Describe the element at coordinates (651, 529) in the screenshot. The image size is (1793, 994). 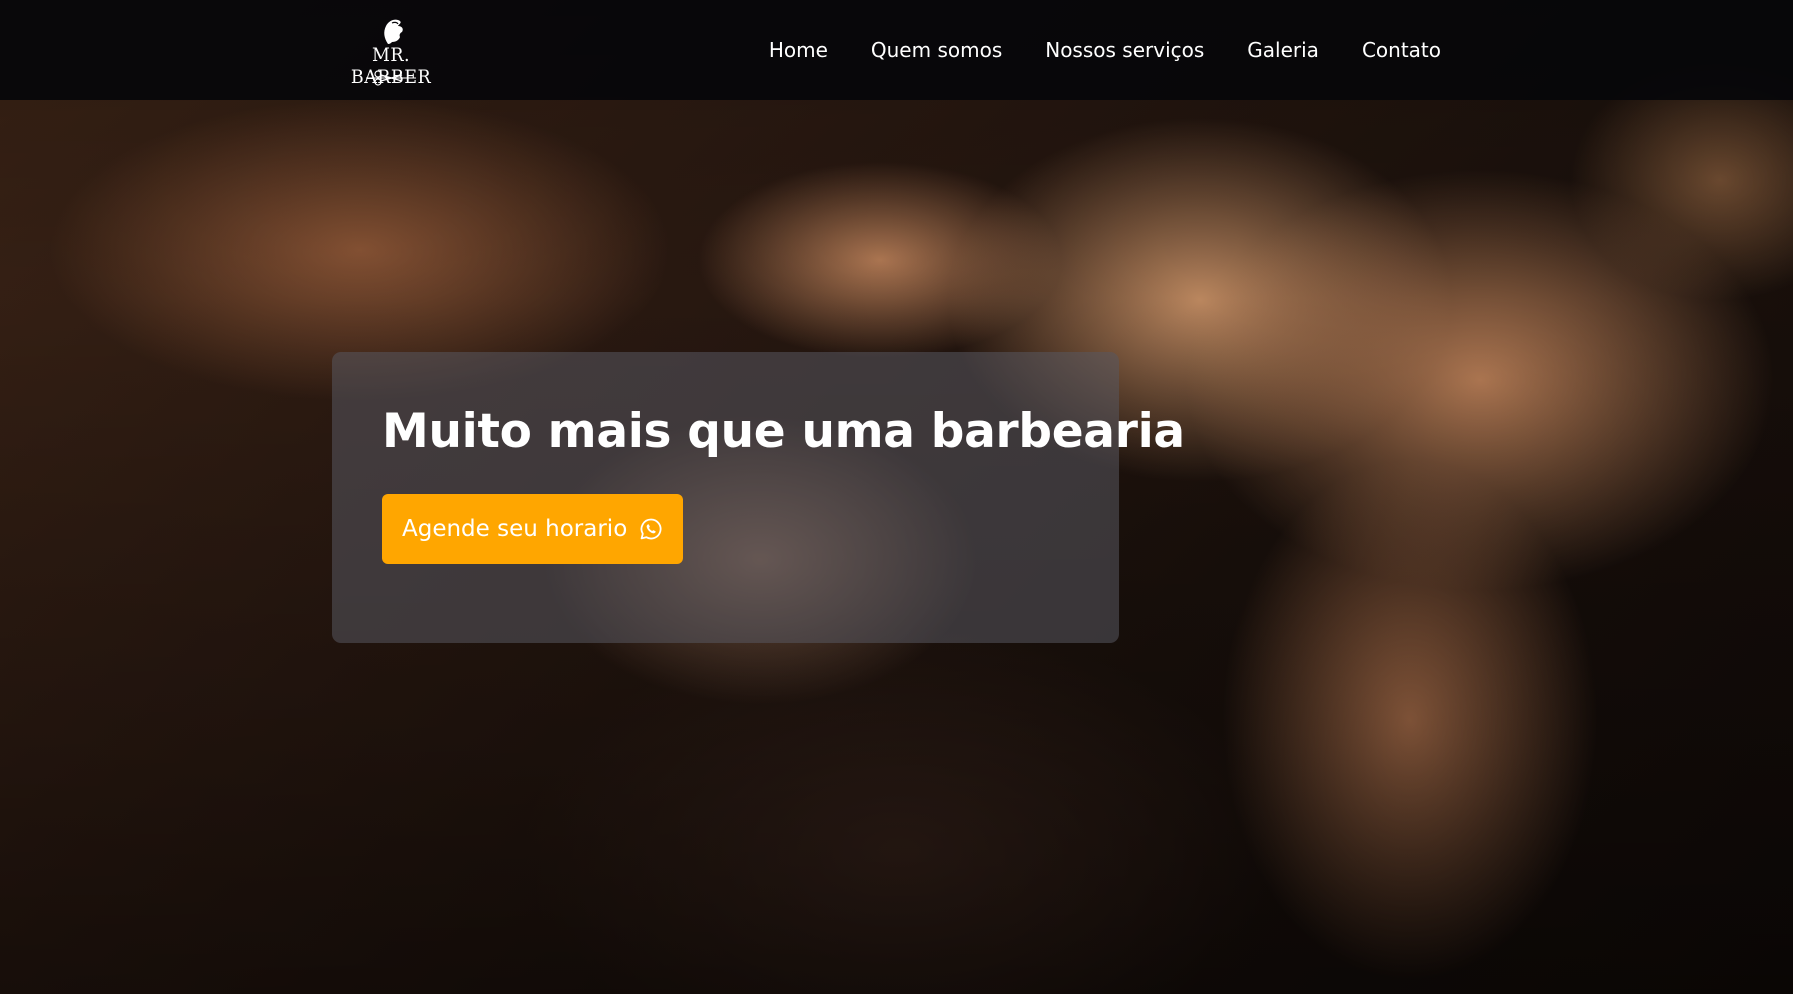
I see `whatsapp-icon` at that location.